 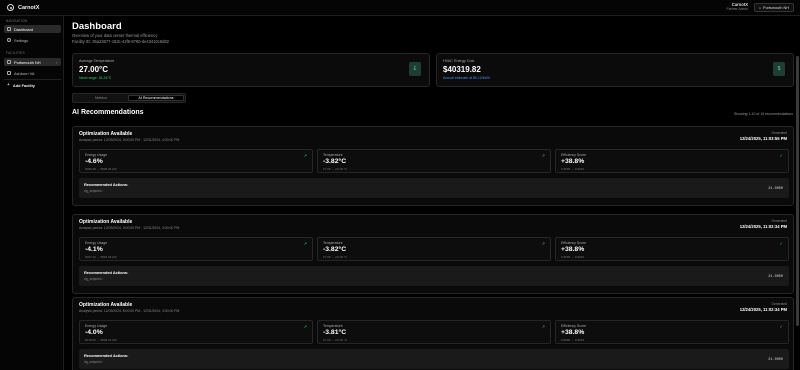 What do you see at coordinates (93, 69) in the screenshot?
I see `stat-value: 27.00°C` at bounding box center [93, 69].